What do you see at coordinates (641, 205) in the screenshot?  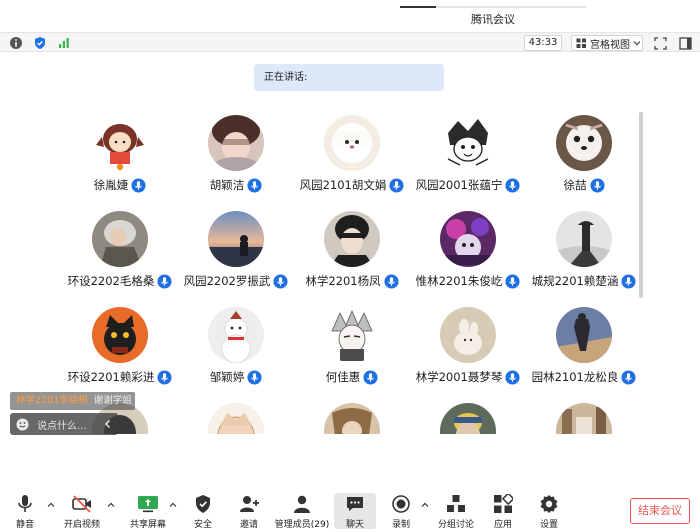 I see `grid-scrollbar` at bounding box center [641, 205].